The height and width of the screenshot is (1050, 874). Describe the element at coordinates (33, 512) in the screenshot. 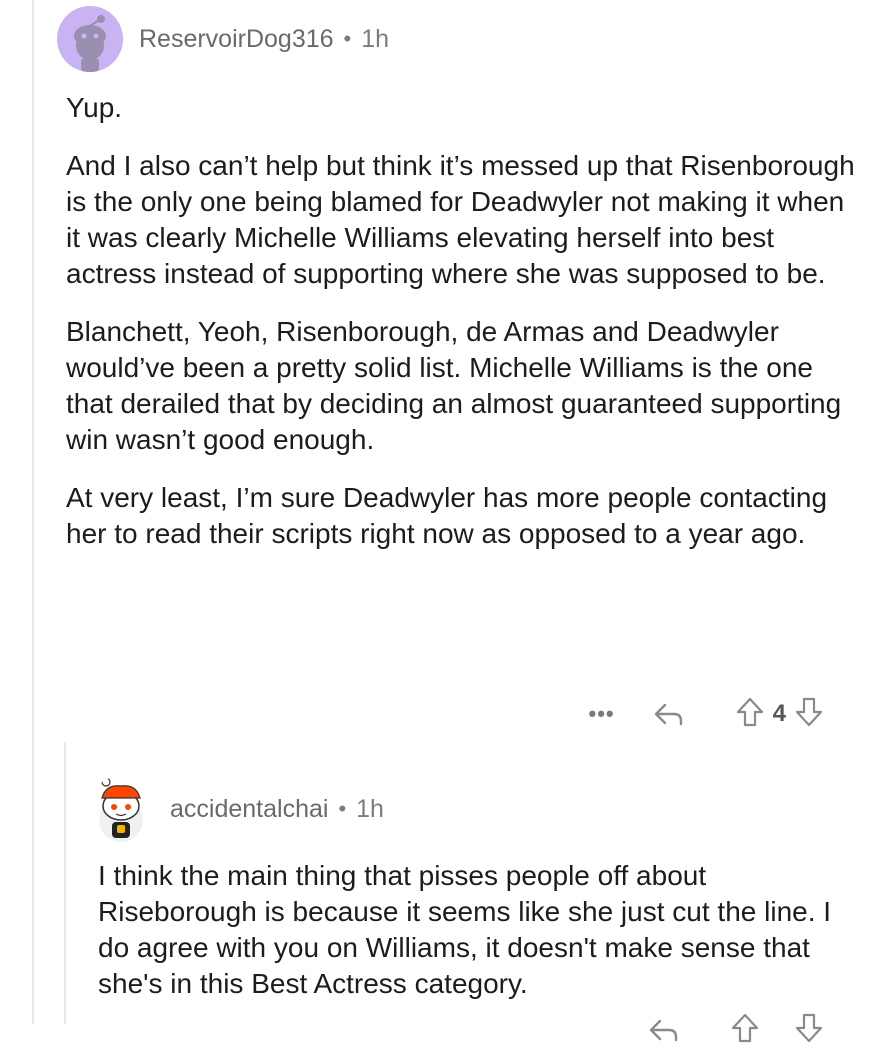

I see `thread-line` at that location.